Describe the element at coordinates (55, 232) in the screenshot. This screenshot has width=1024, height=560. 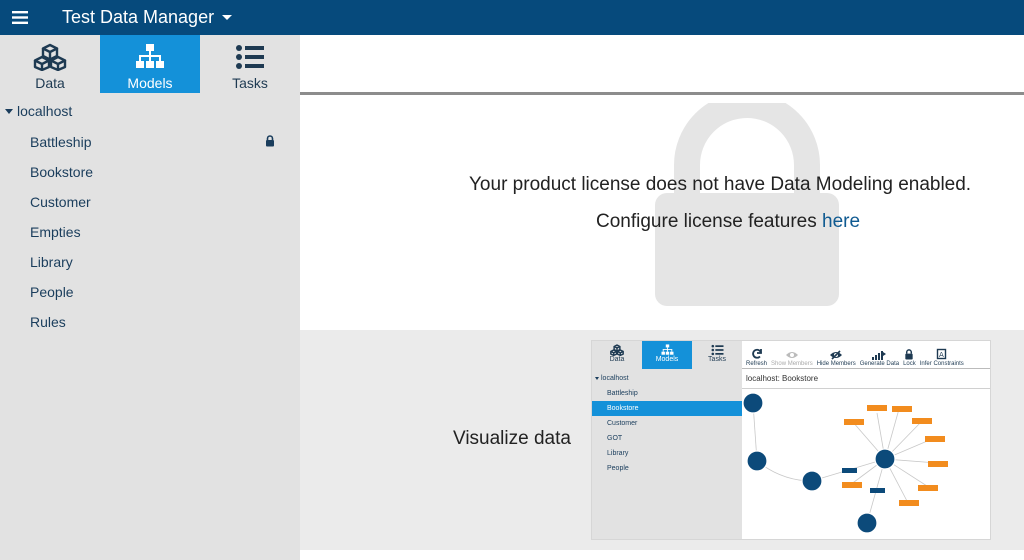
I see `tree-item-label: Empties` at that location.